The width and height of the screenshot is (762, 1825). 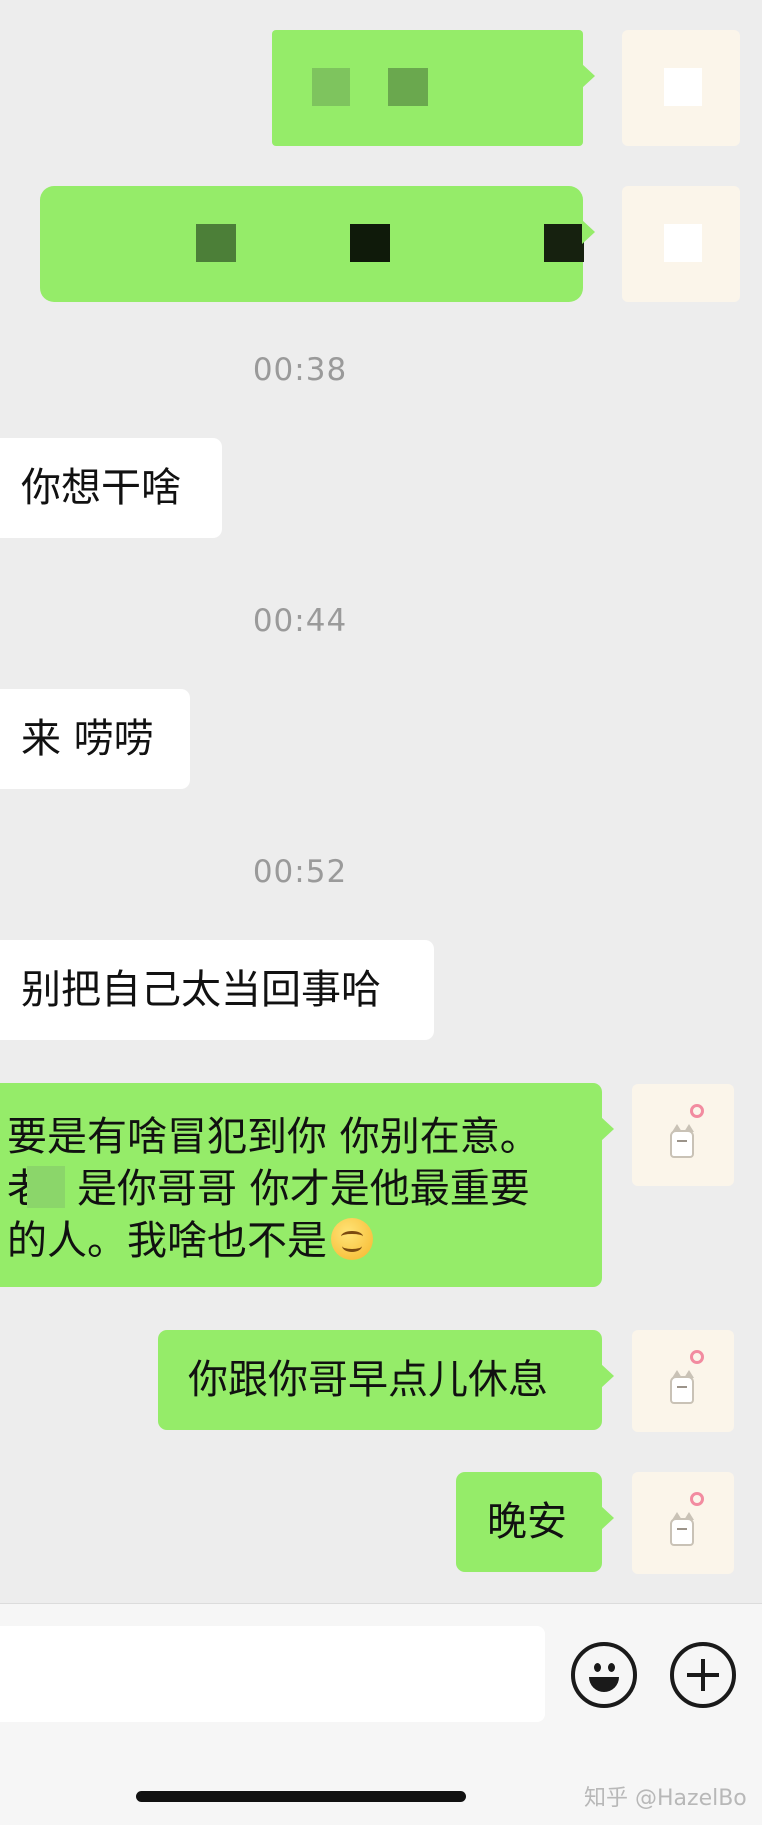 What do you see at coordinates (665, 1798) in the screenshot?
I see `watermark: 知乎 @HazelBo` at bounding box center [665, 1798].